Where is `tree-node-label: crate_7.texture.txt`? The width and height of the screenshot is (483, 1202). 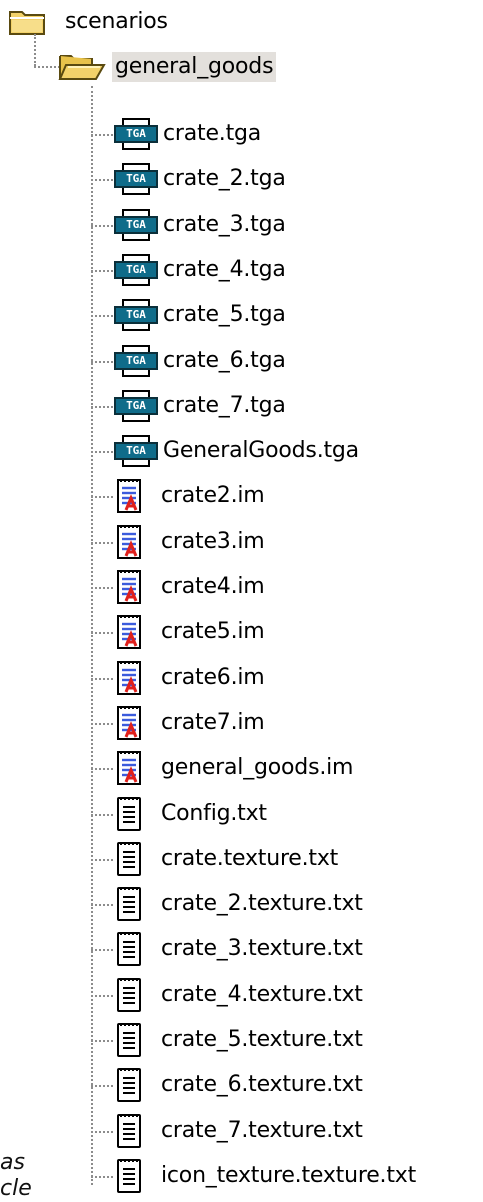 tree-node-label: crate_7.texture.txt is located at coordinates (262, 1130).